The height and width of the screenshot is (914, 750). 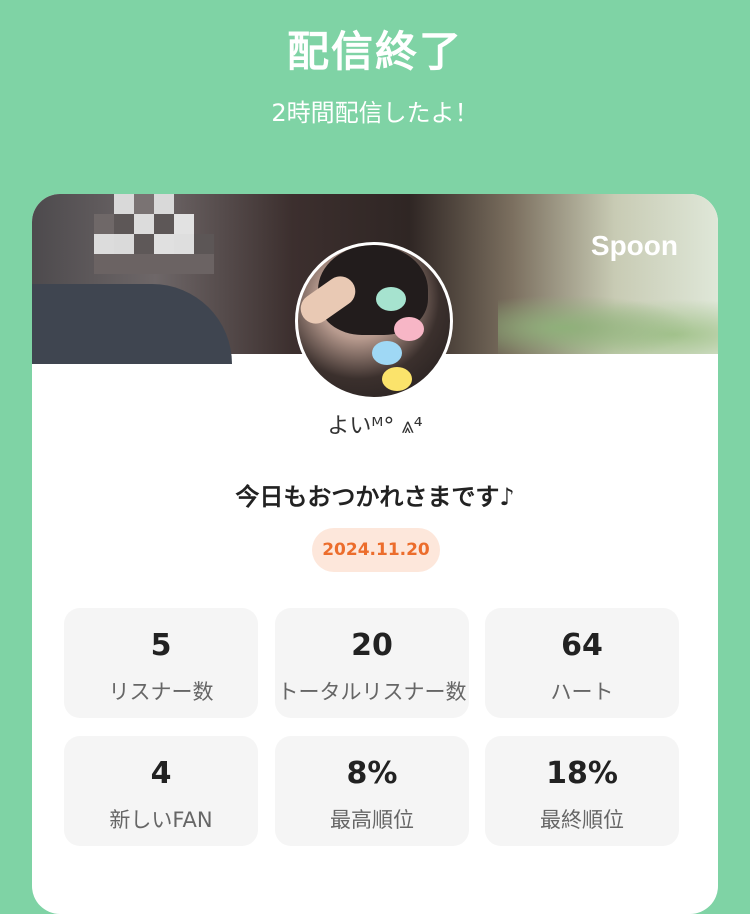 I want to click on stat-label: リスナー数, so click(x=161, y=692).